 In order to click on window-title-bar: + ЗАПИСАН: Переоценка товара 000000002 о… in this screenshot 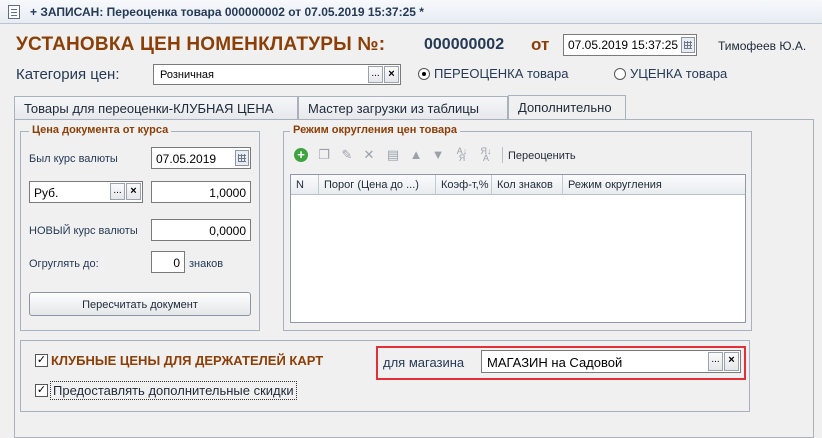, I will do `click(411, 12)`.